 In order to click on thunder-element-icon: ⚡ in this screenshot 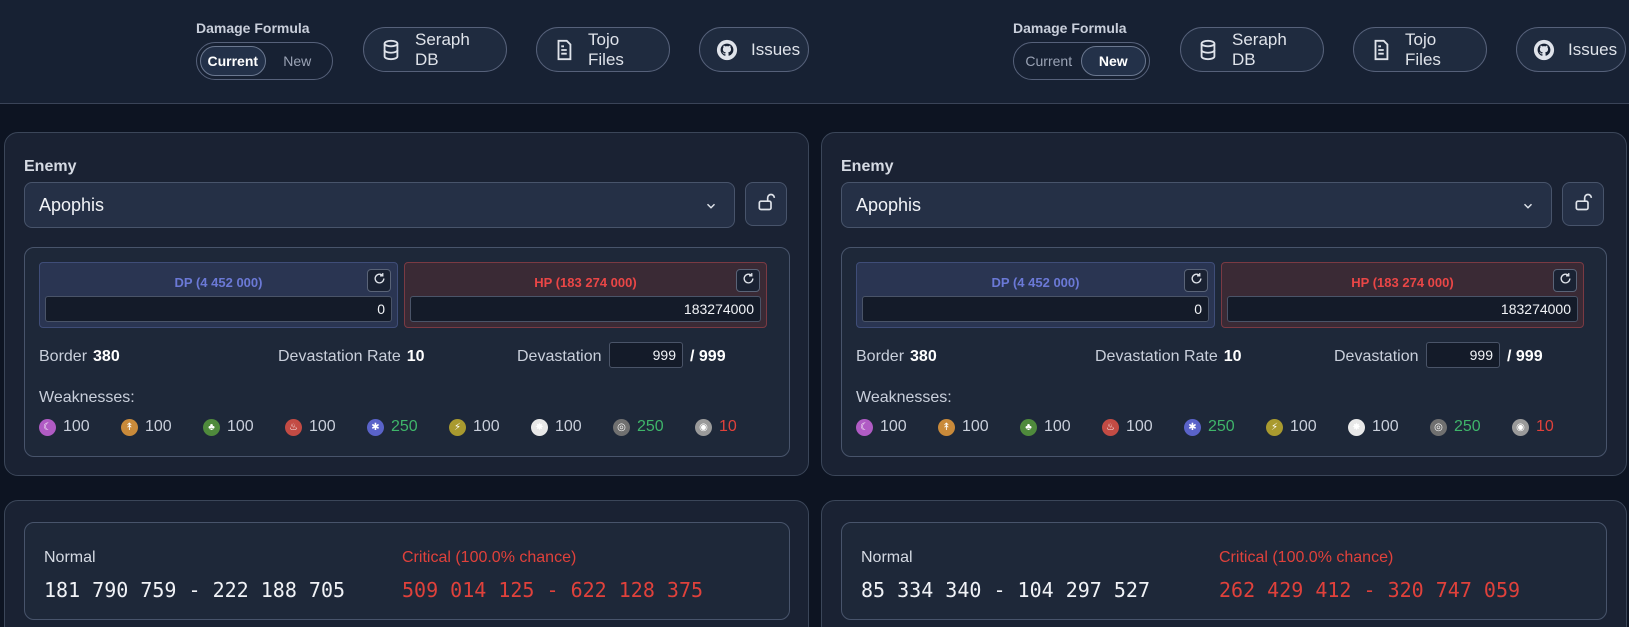, I will do `click(1274, 427)`.